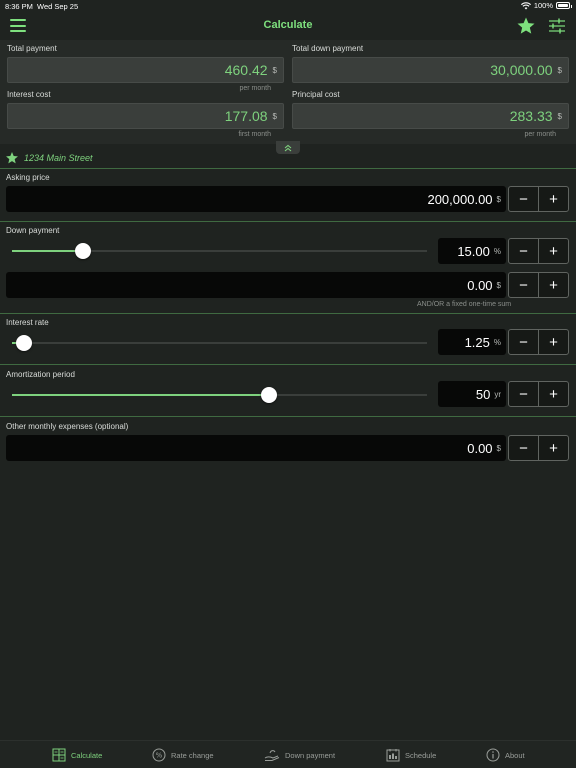 This screenshot has width=576, height=768. I want to click on other-expenses-value: 0.00, so click(480, 448).